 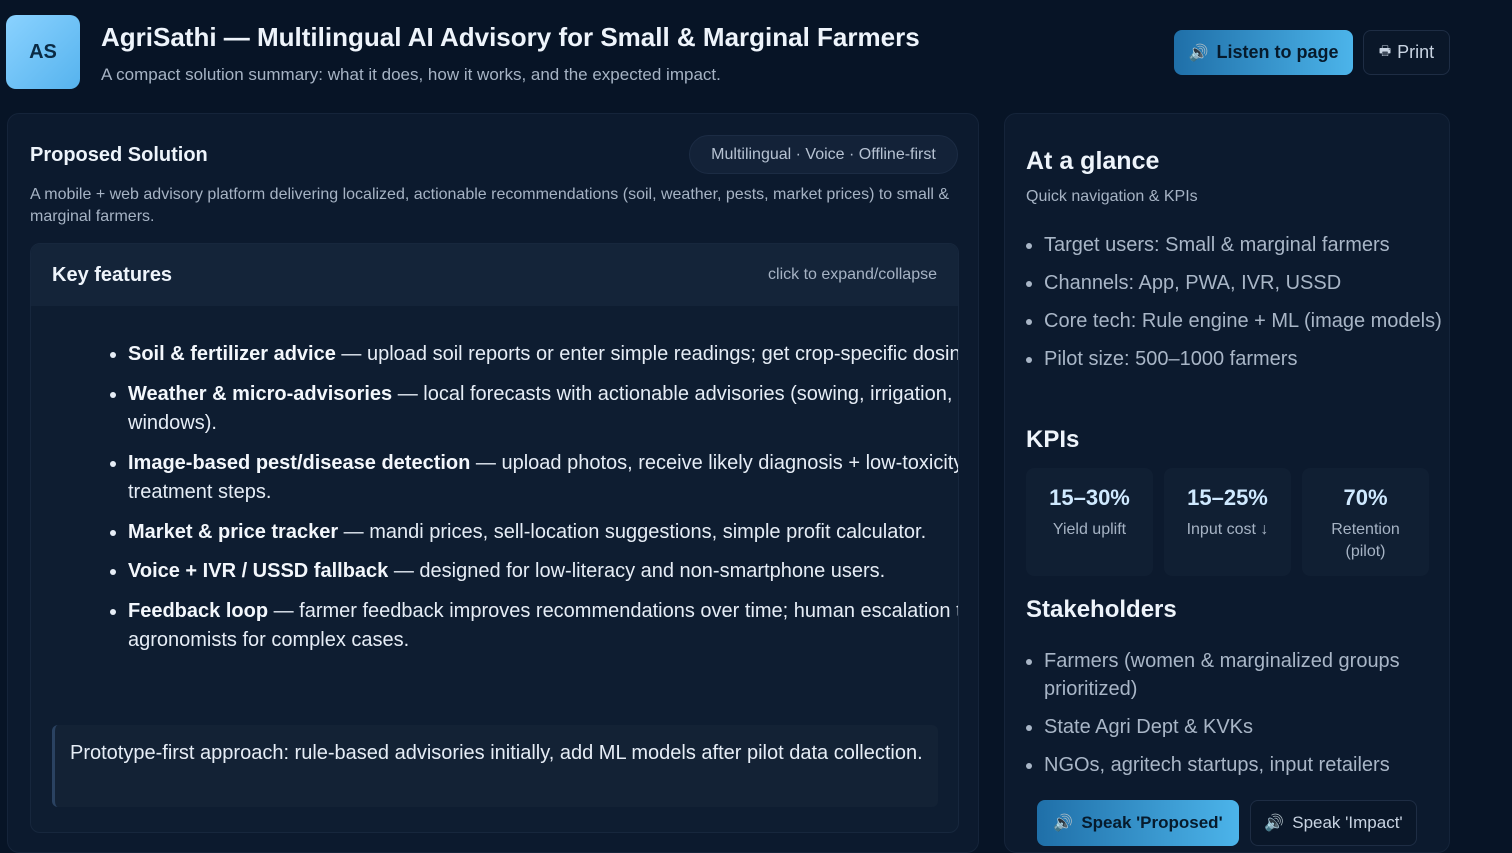 I want to click on kpi-label: Yield uplift, so click(x=1089, y=529).